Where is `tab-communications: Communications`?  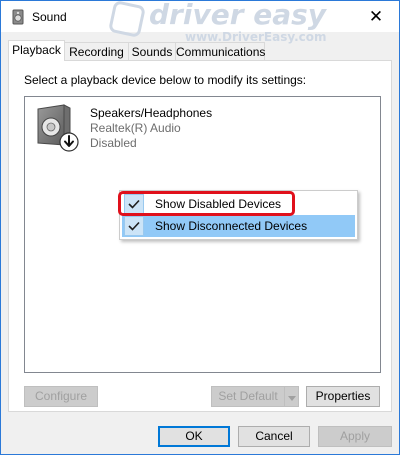 tab-communications: Communications is located at coordinates (220, 51).